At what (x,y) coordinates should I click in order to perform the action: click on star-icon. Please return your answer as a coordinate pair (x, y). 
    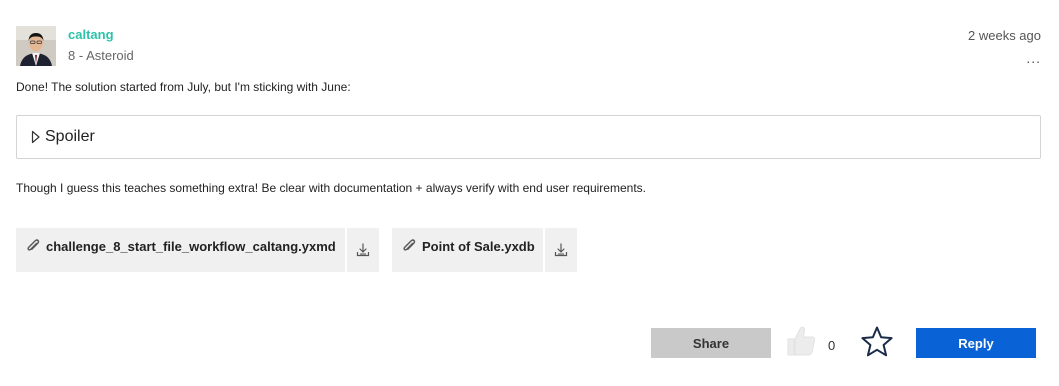
    Looking at the image, I should click on (877, 342).